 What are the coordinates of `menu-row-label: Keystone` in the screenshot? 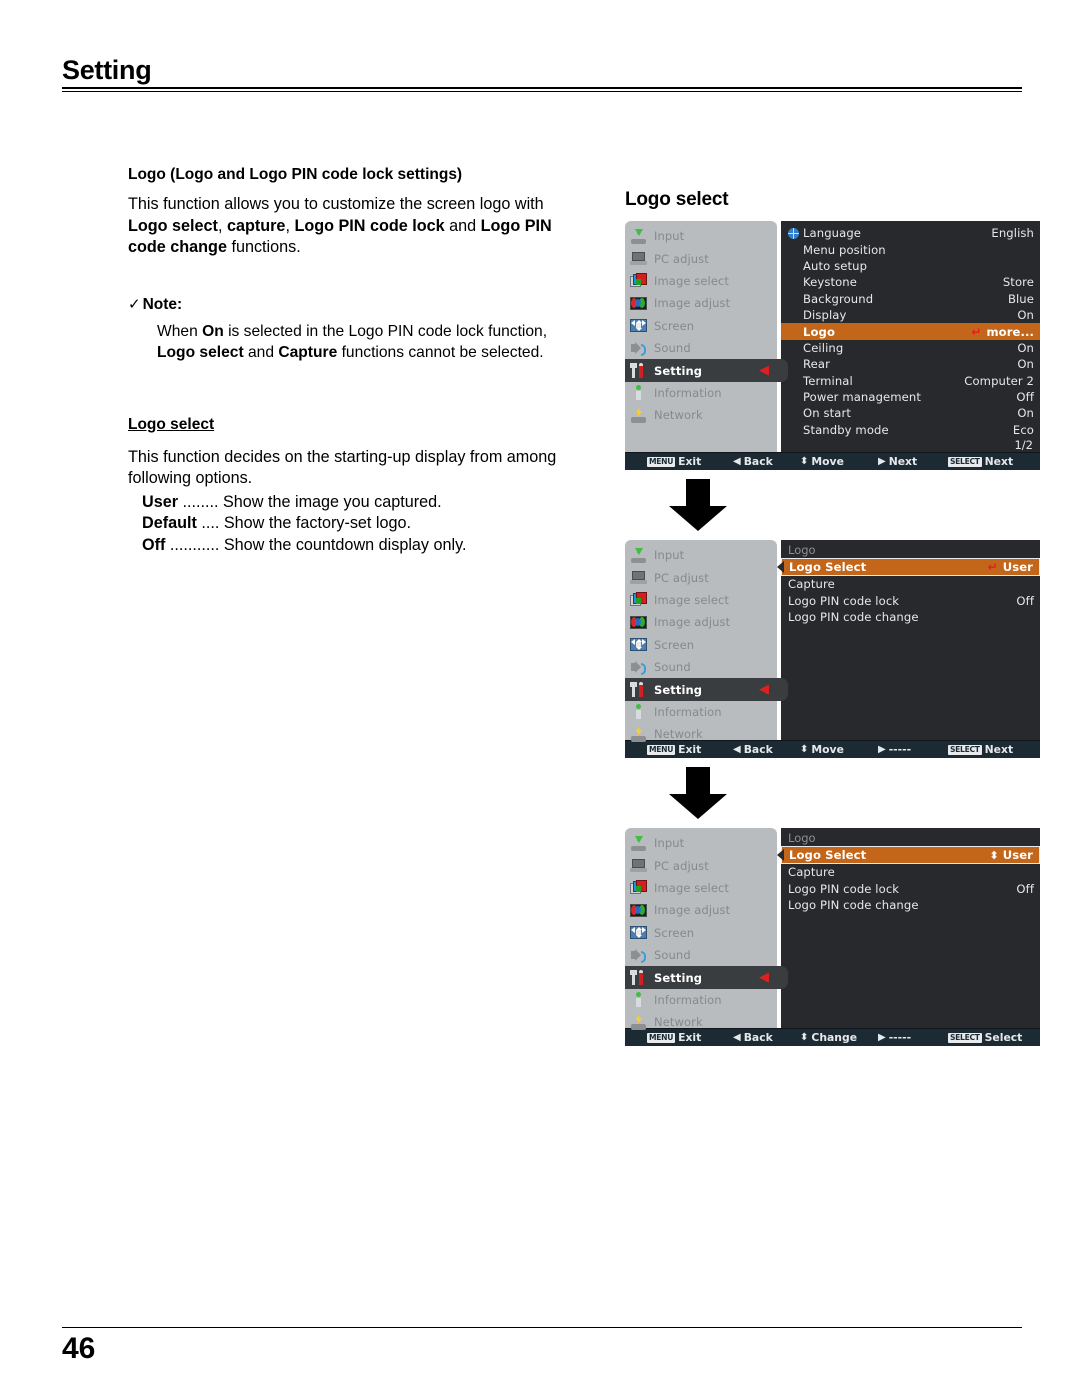 It's located at (830, 282).